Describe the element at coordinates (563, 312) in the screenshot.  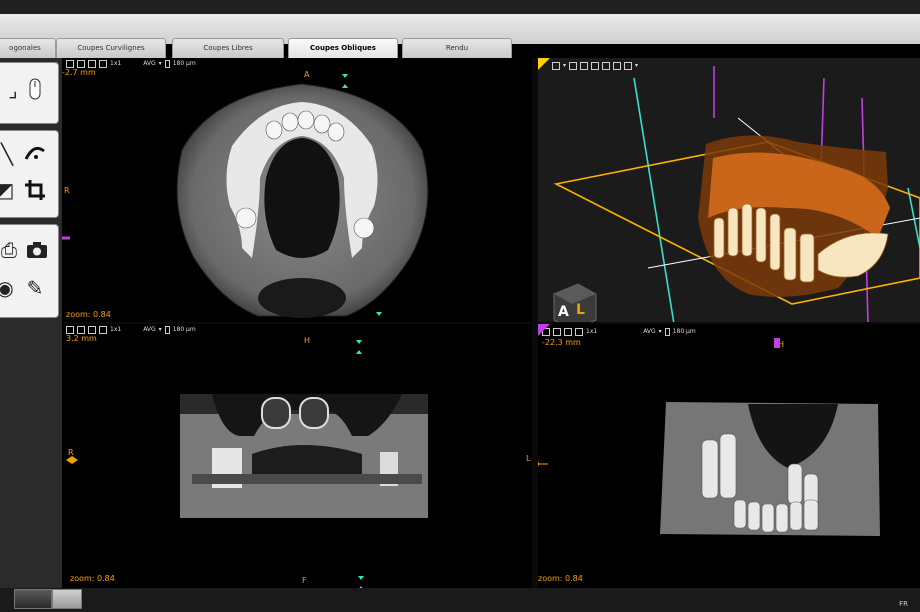
I see `cube-label-anterior: A` at that location.